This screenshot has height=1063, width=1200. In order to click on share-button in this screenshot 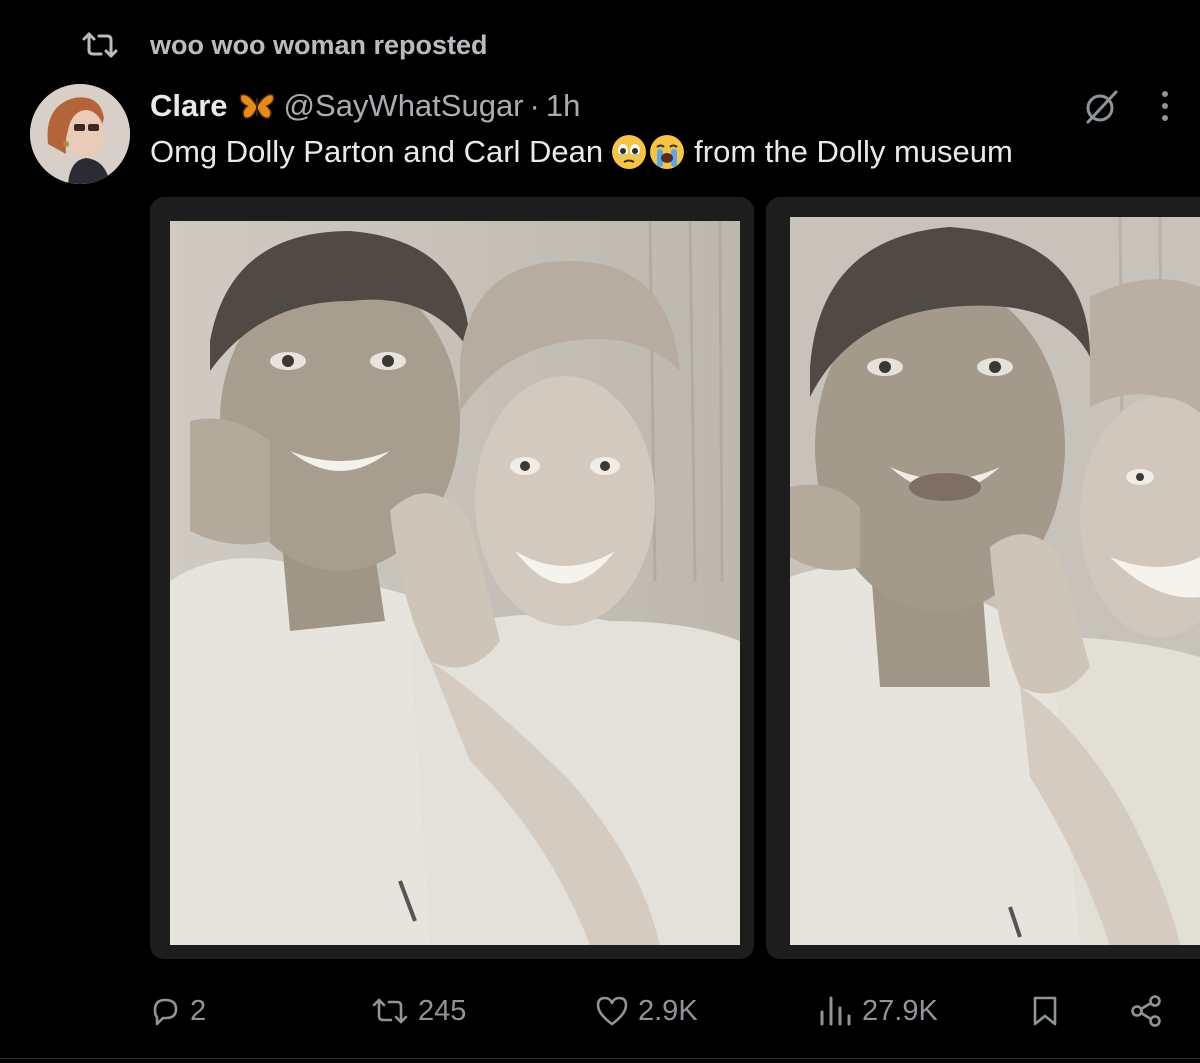, I will do `click(1146, 1011)`.